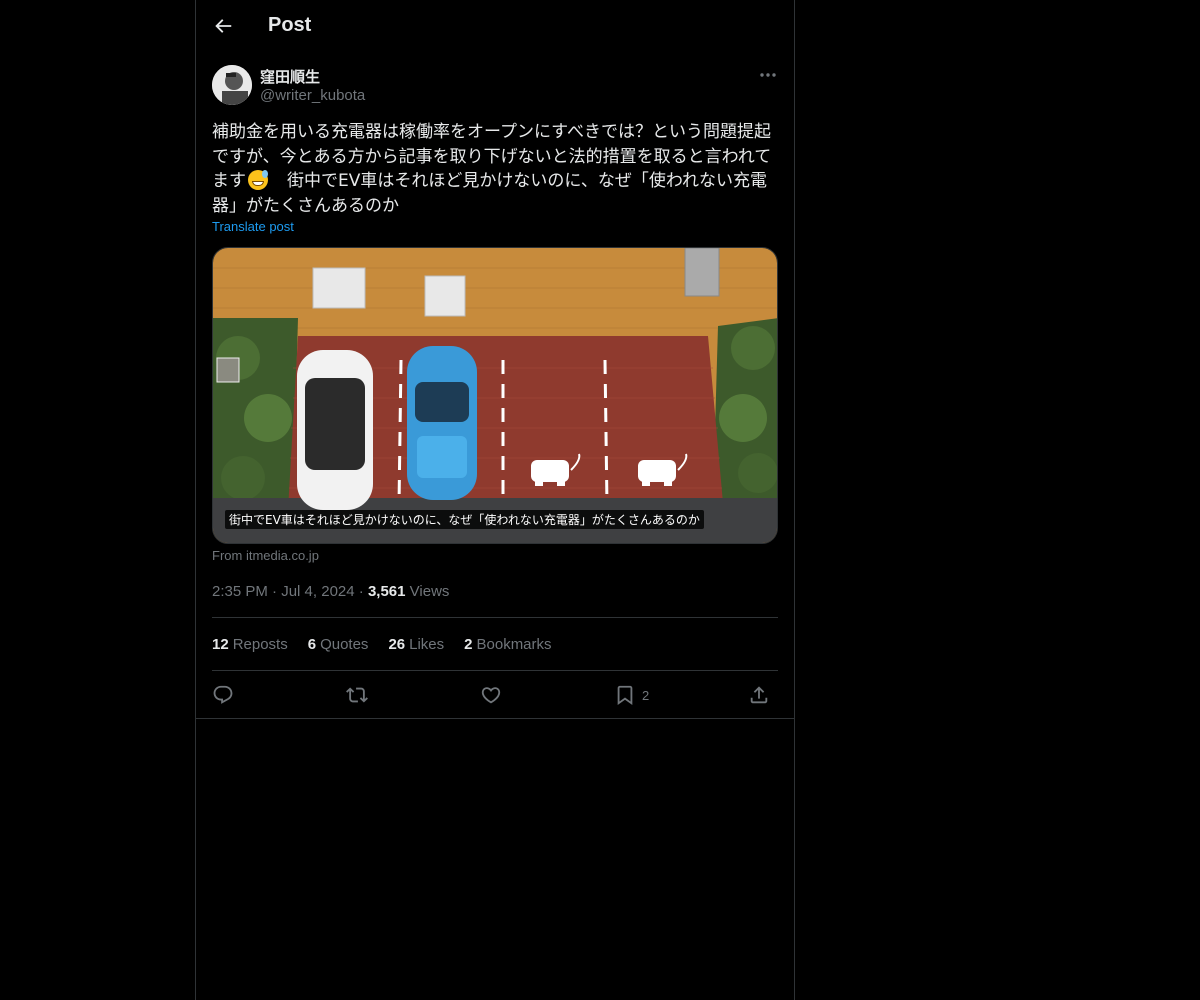 Image resolution: width=1200 pixels, height=1000 pixels. What do you see at coordinates (258, 180) in the screenshot?
I see `grinning-face-with-sweat-icon` at bounding box center [258, 180].